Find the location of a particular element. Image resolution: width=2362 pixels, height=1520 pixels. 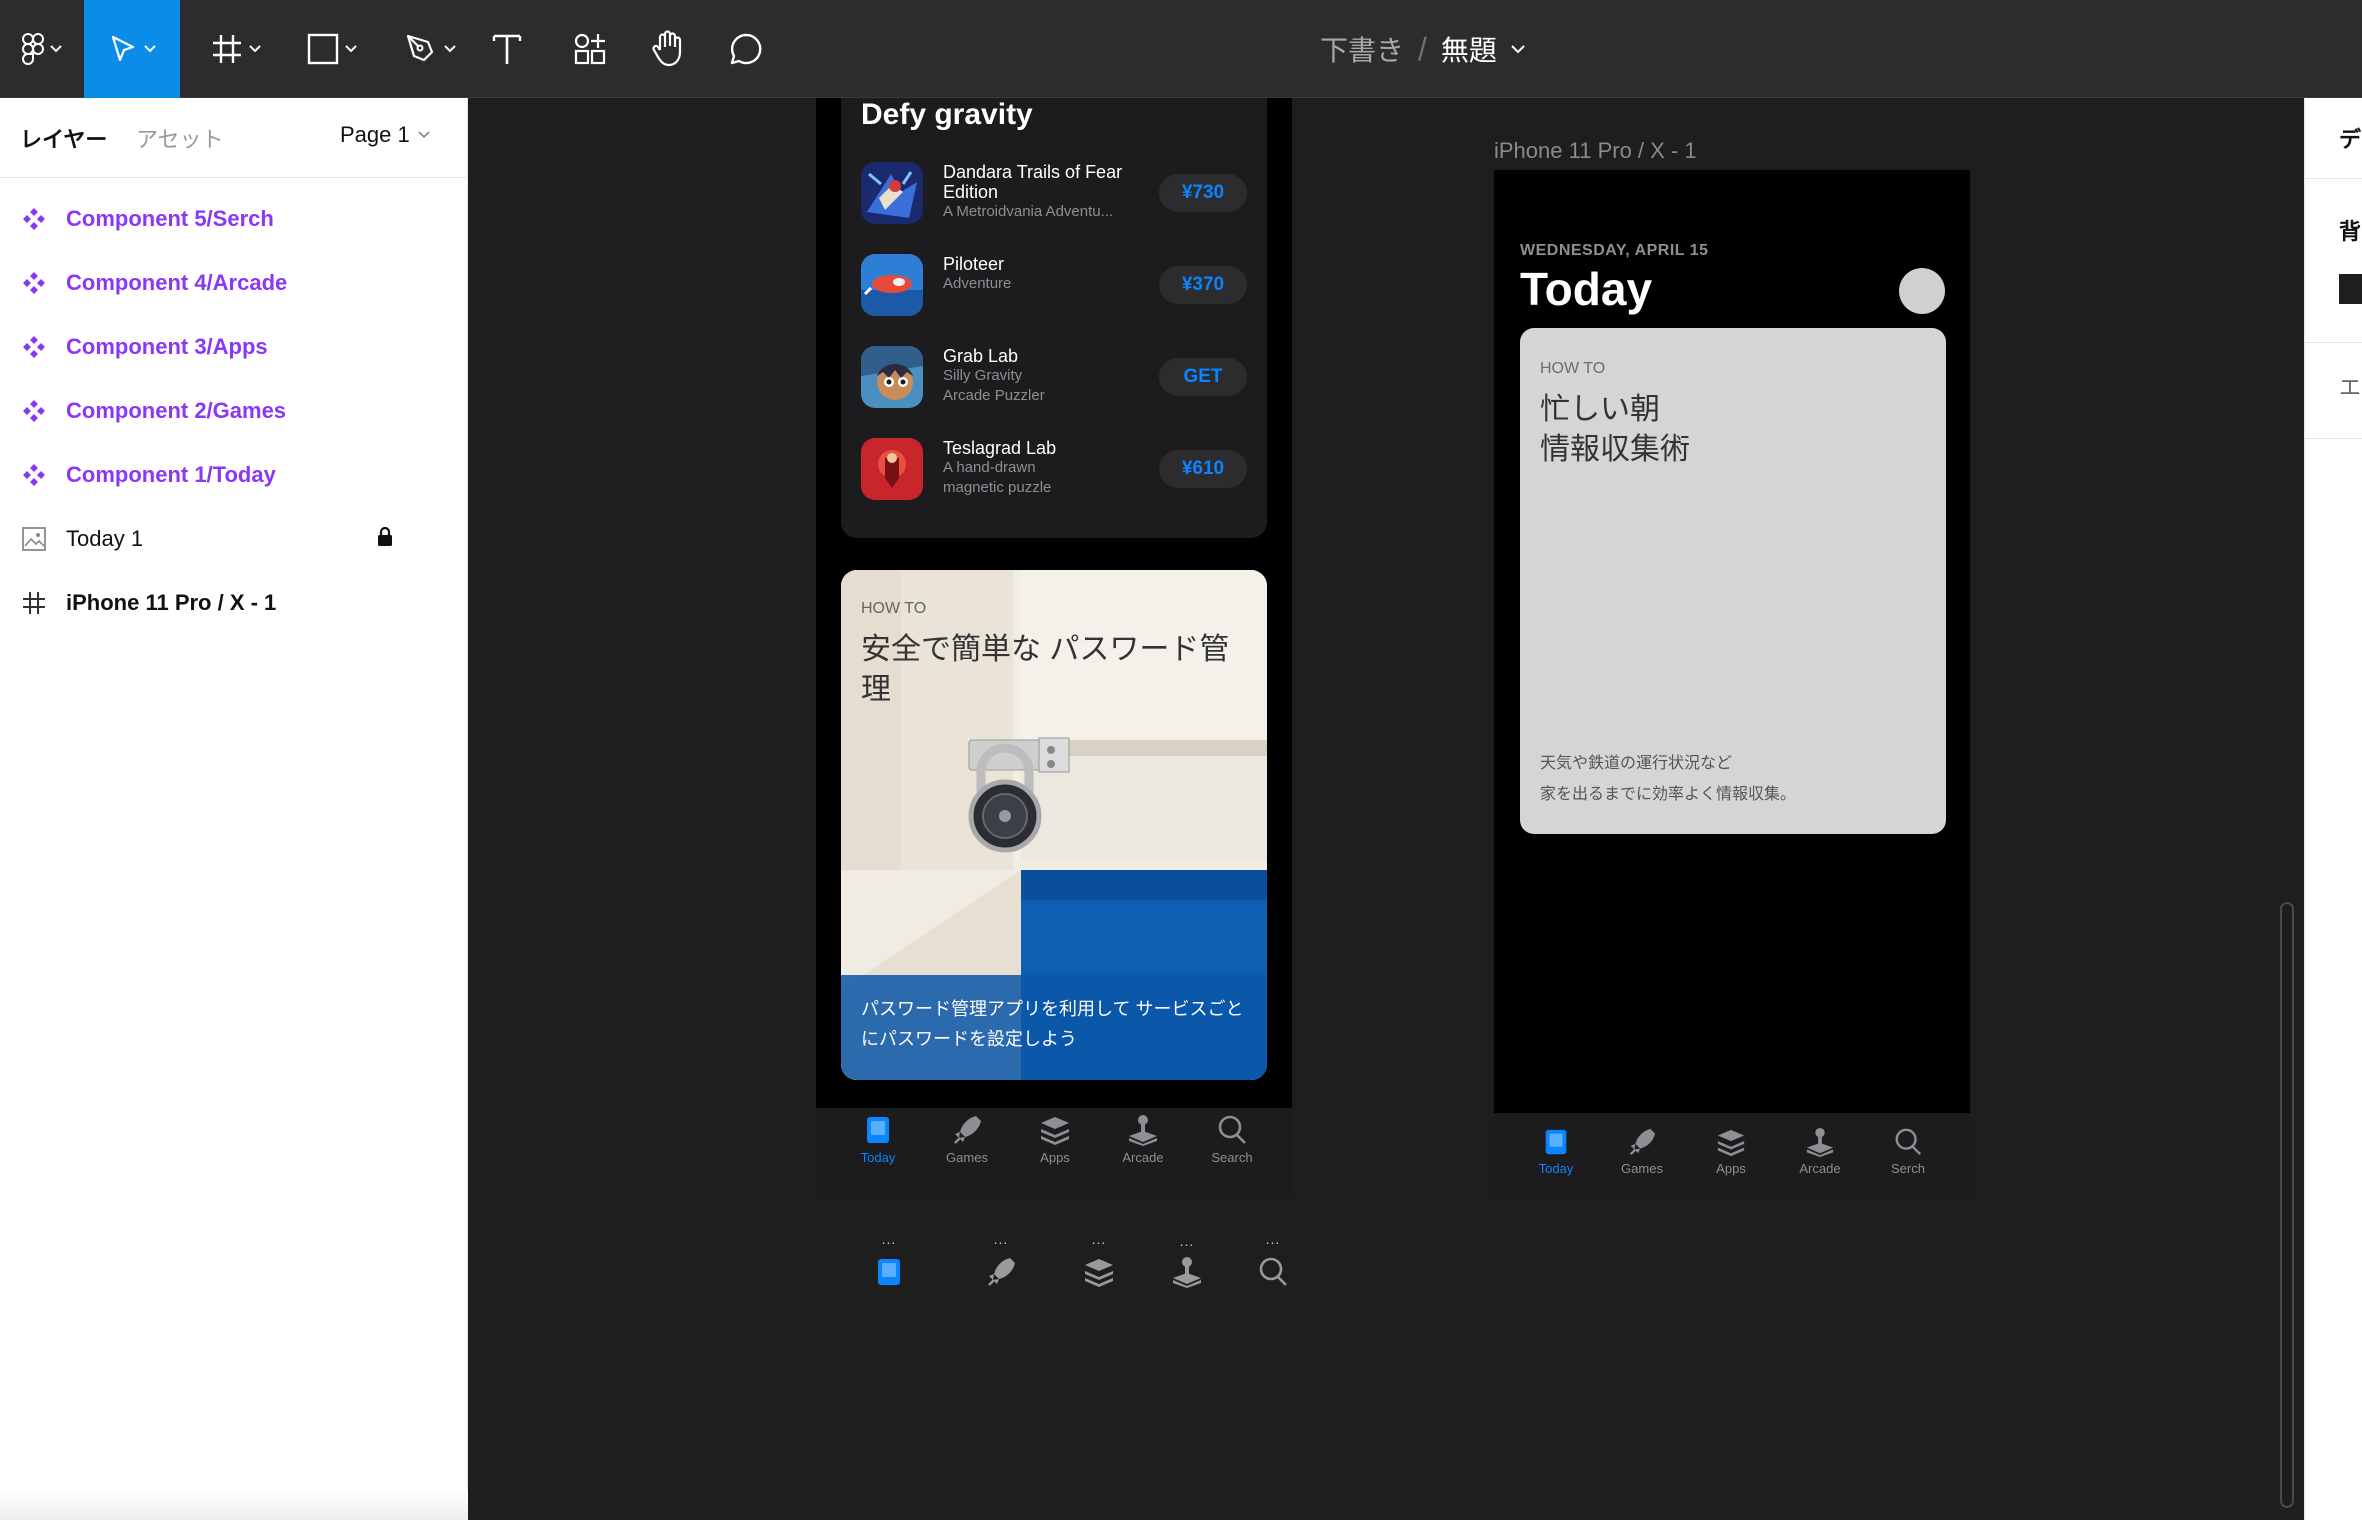

background-color-swatch is located at coordinates (2350, 289).